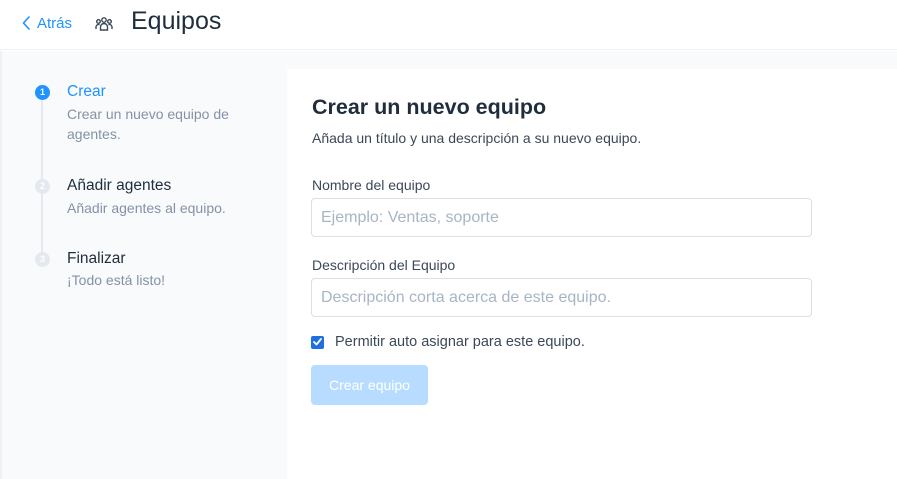 The image size is (897, 479). What do you see at coordinates (96, 258) in the screenshot?
I see `step-title-finalizar: Finalizar` at bounding box center [96, 258].